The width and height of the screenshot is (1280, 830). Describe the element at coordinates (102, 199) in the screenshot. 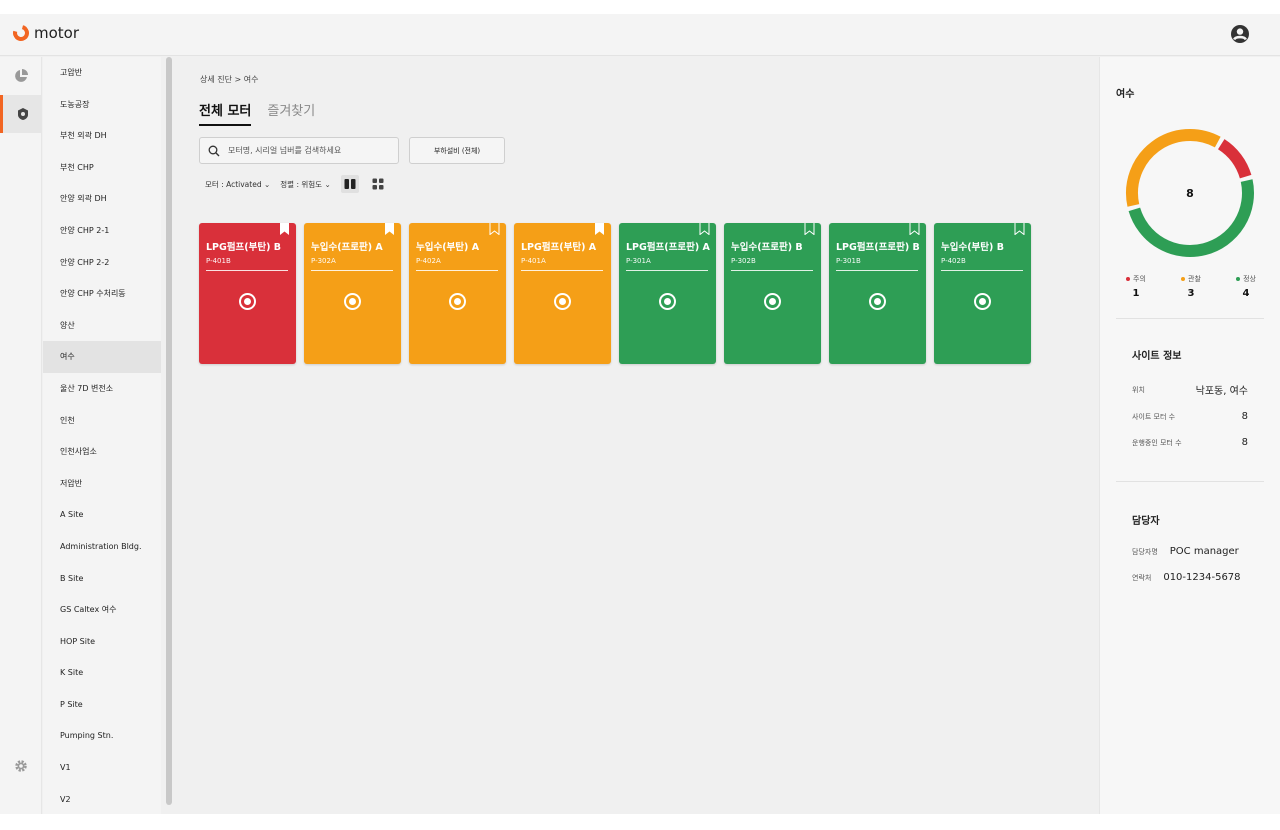

I see `sidebar-site-item: 안양 외곽 DH` at that location.